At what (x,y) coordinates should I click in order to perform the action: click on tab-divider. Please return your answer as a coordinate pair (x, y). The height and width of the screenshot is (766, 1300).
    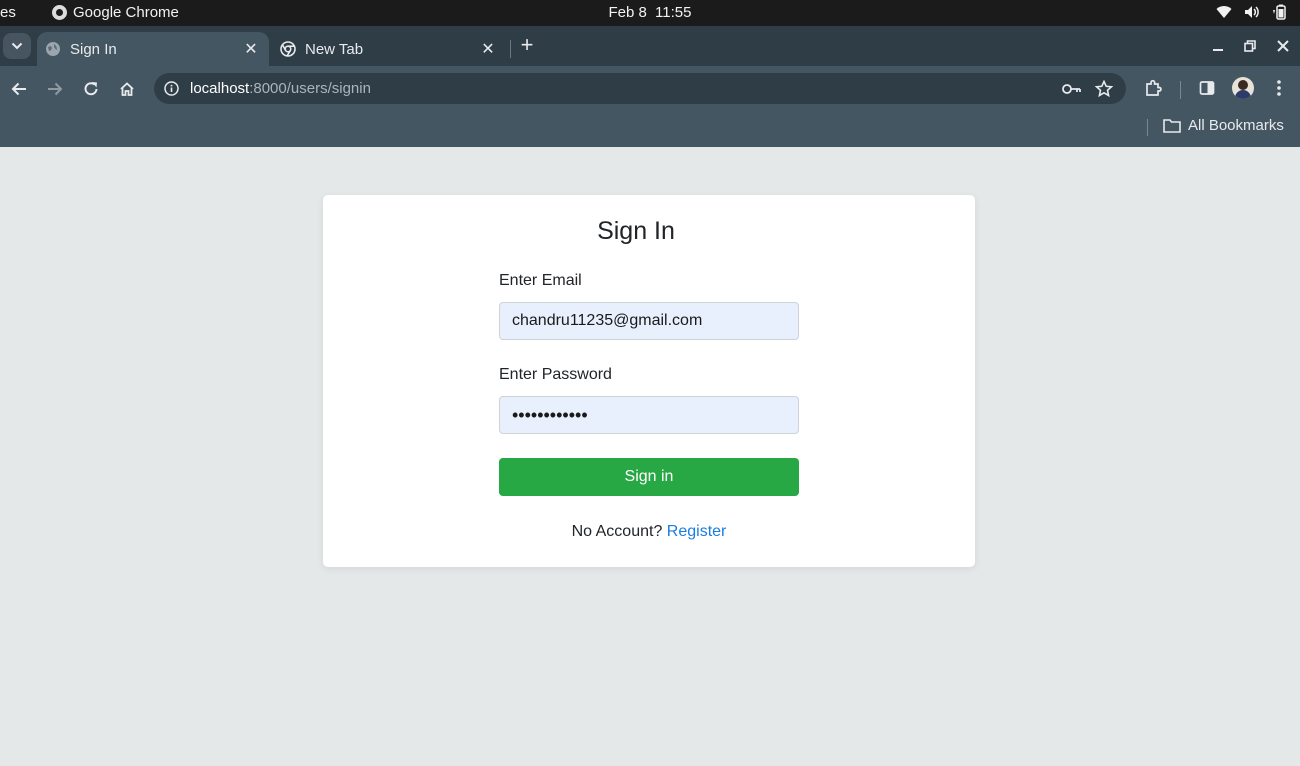
    Looking at the image, I should click on (510, 49).